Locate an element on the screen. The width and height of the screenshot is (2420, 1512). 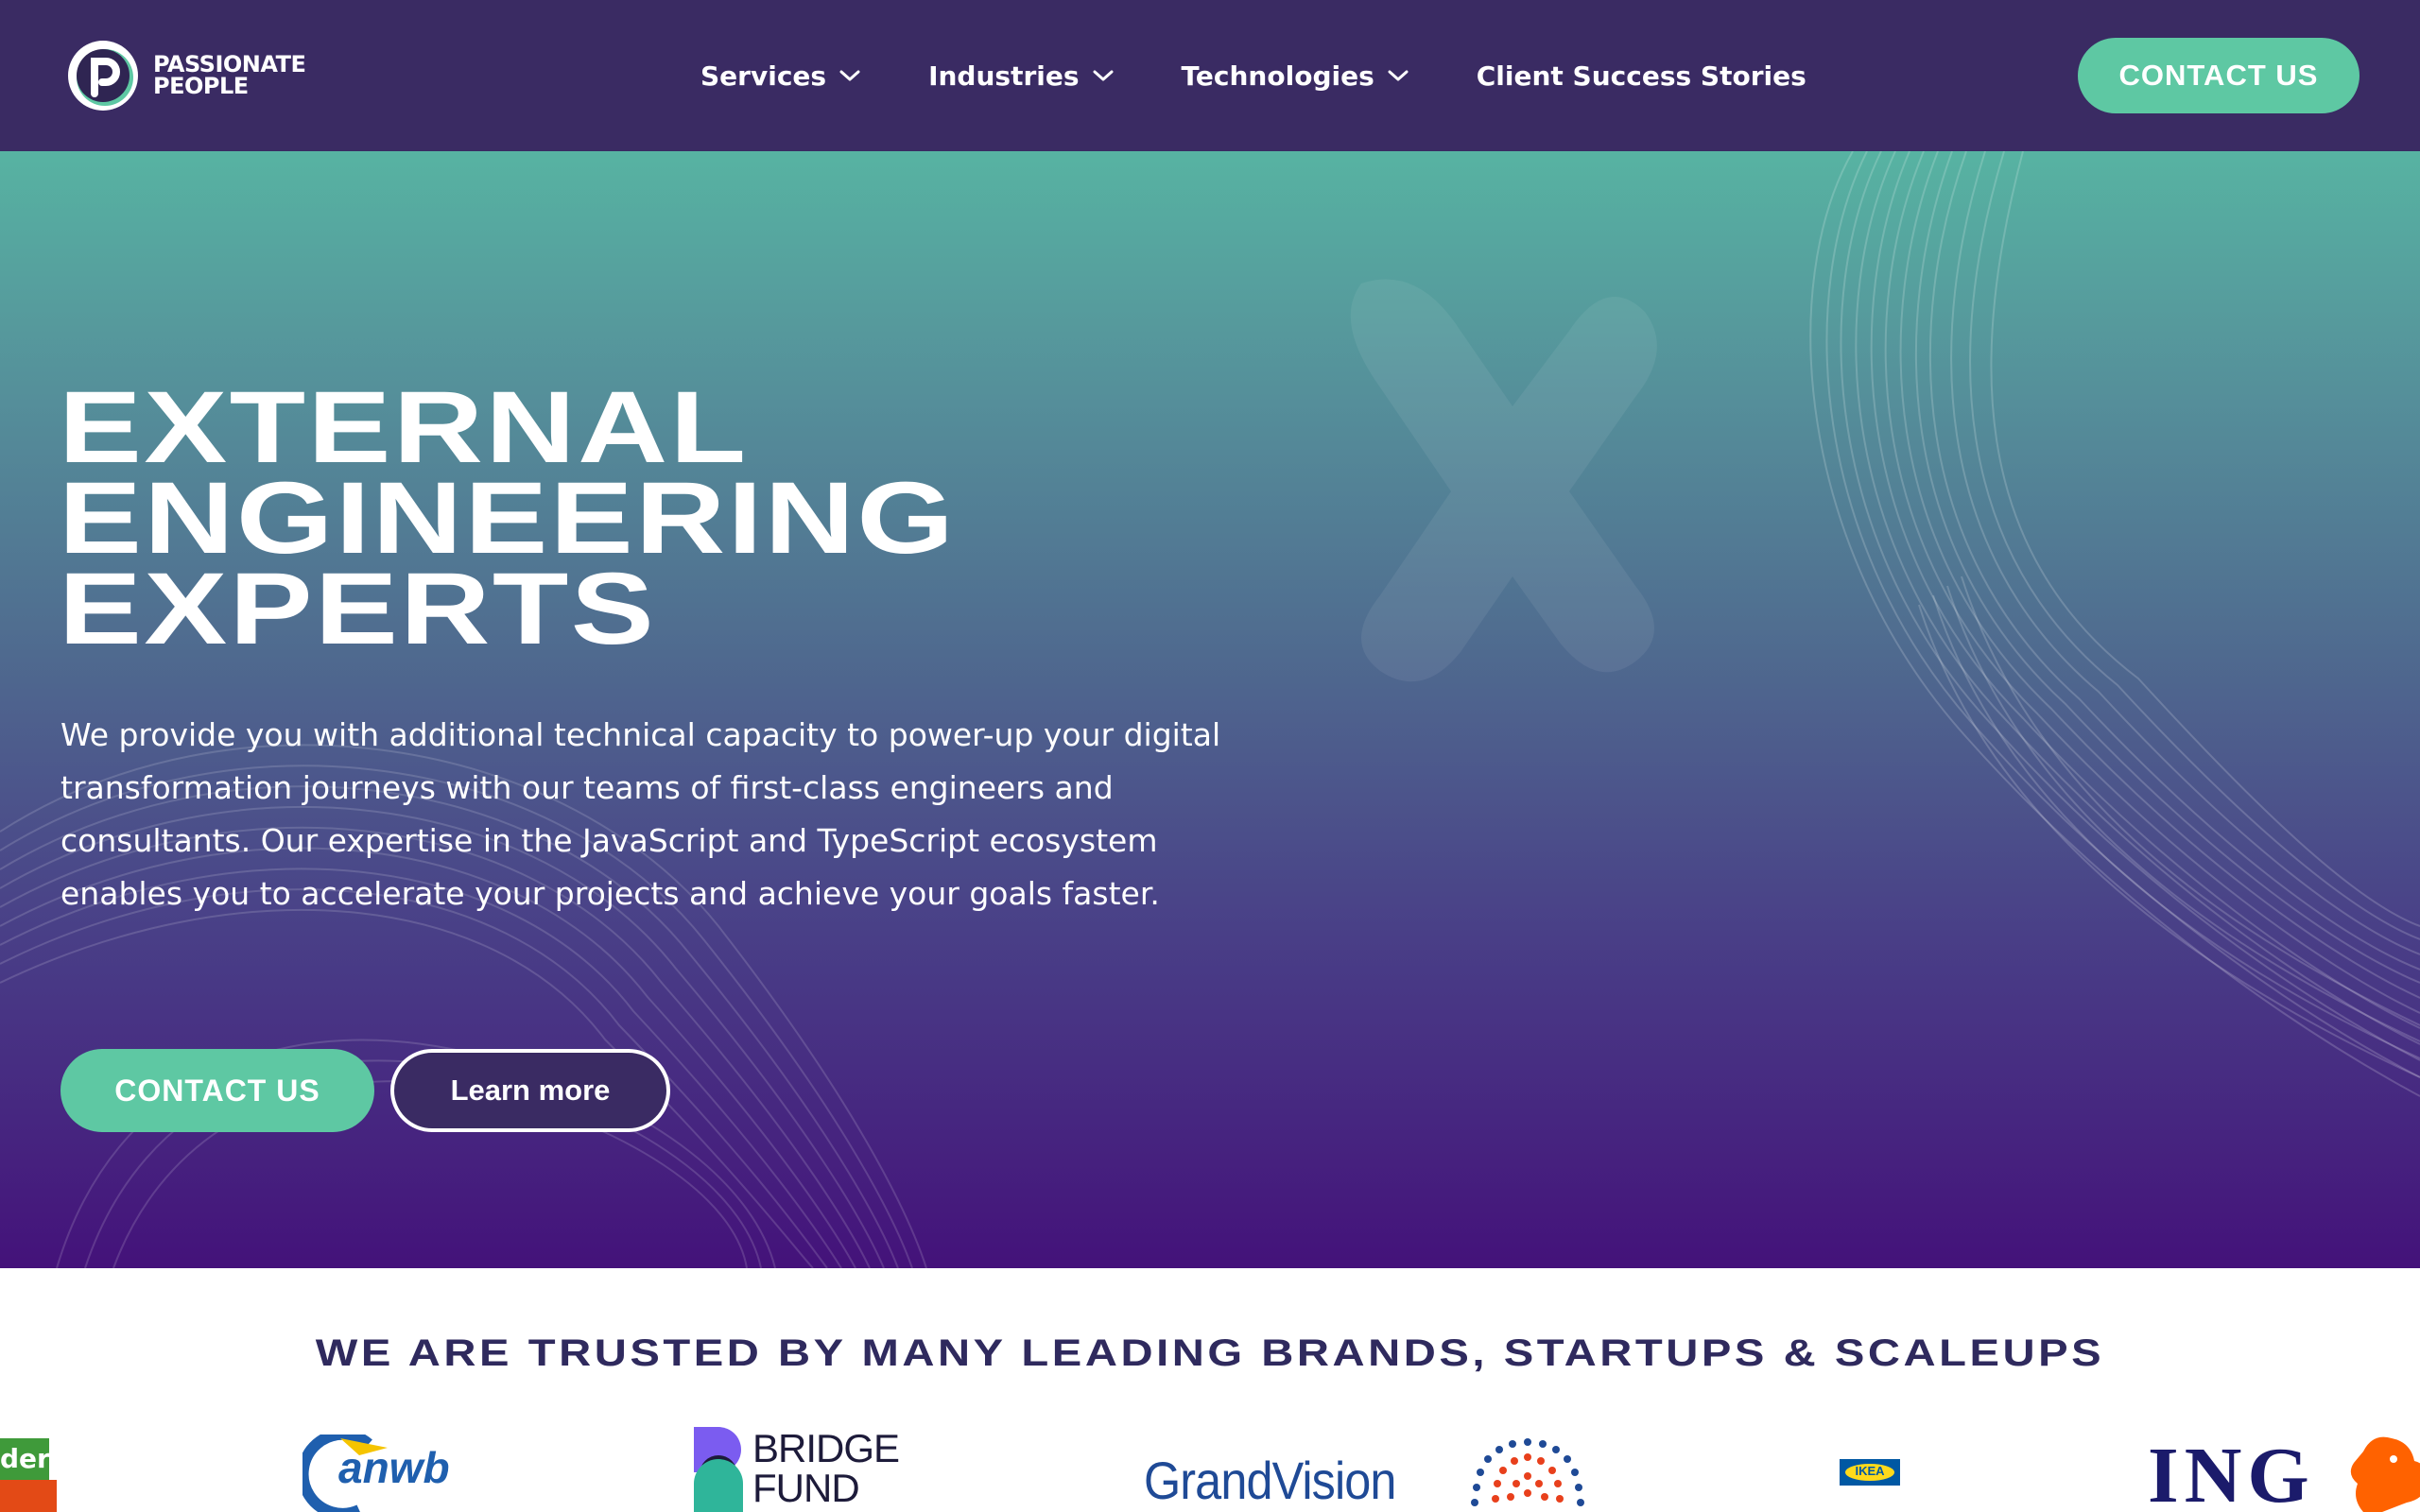
bridgefund-wordmark: BRIDGE FUND is located at coordinates (826, 1468).